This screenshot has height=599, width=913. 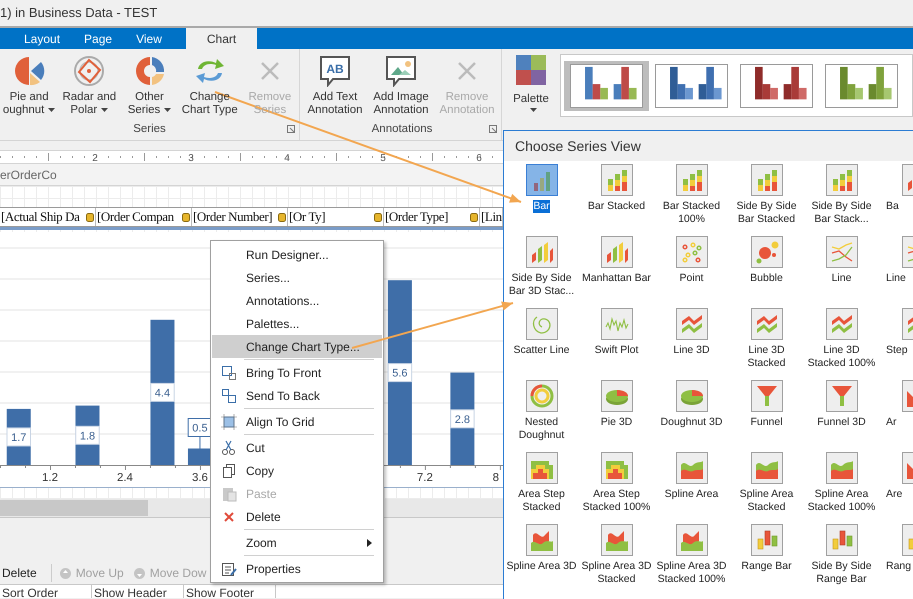 I want to click on ribbon-button: Pie and oughnut, so click(x=29, y=83).